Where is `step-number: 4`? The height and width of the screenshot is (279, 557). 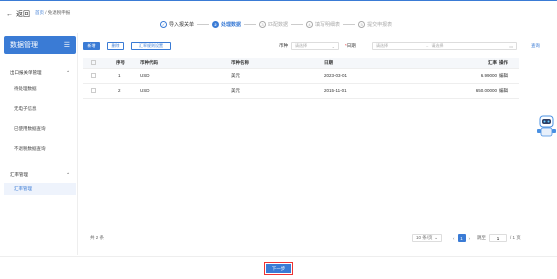 step-number: 4 is located at coordinates (310, 24).